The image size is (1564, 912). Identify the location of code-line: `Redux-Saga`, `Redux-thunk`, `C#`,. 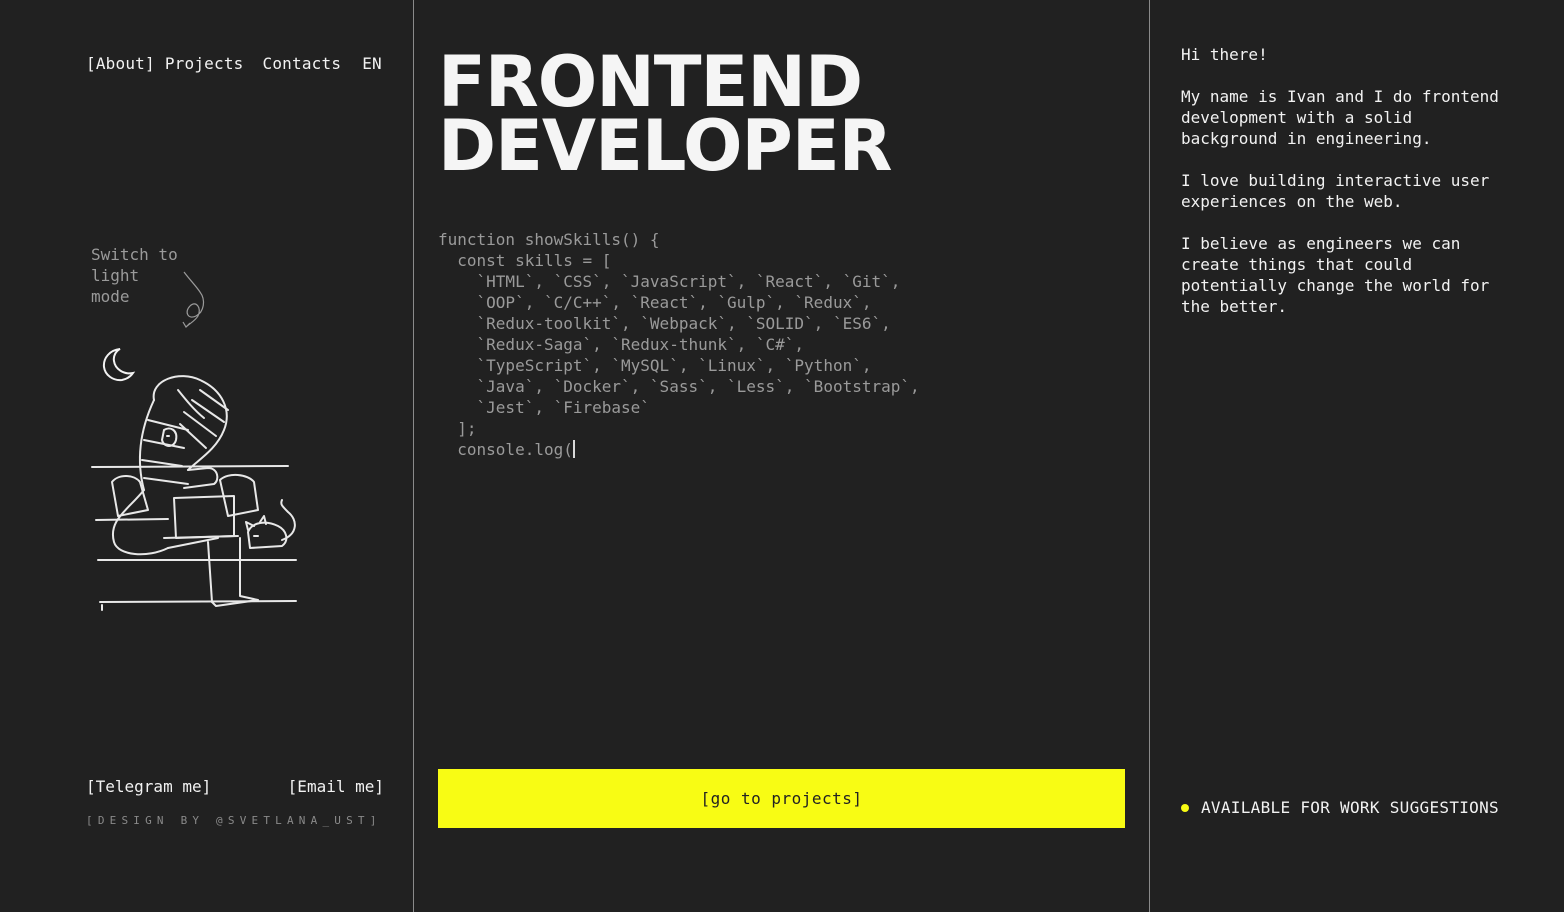
(621, 344).